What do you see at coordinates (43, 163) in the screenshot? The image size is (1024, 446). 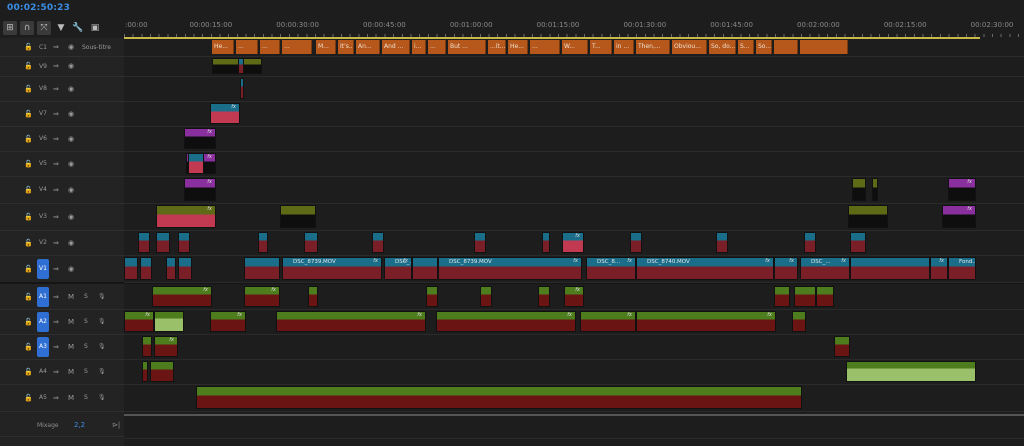 I see `track-label: V5` at bounding box center [43, 163].